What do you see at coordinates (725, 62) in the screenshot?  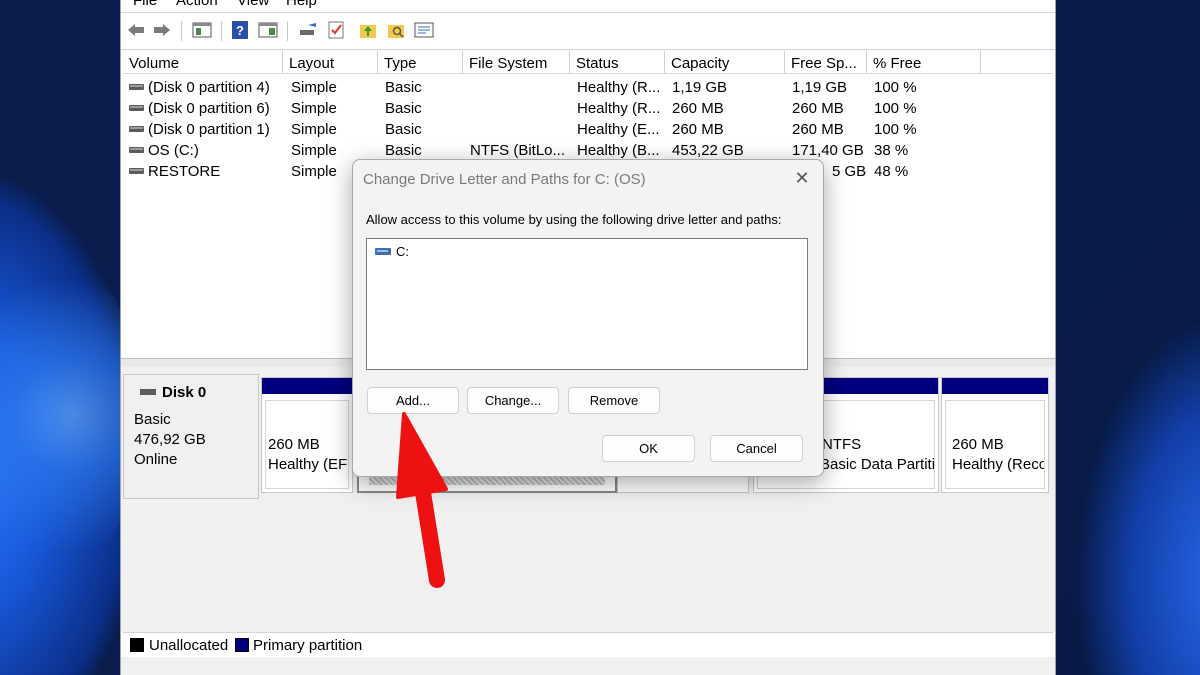 I see `column-capacity: Capacity` at bounding box center [725, 62].